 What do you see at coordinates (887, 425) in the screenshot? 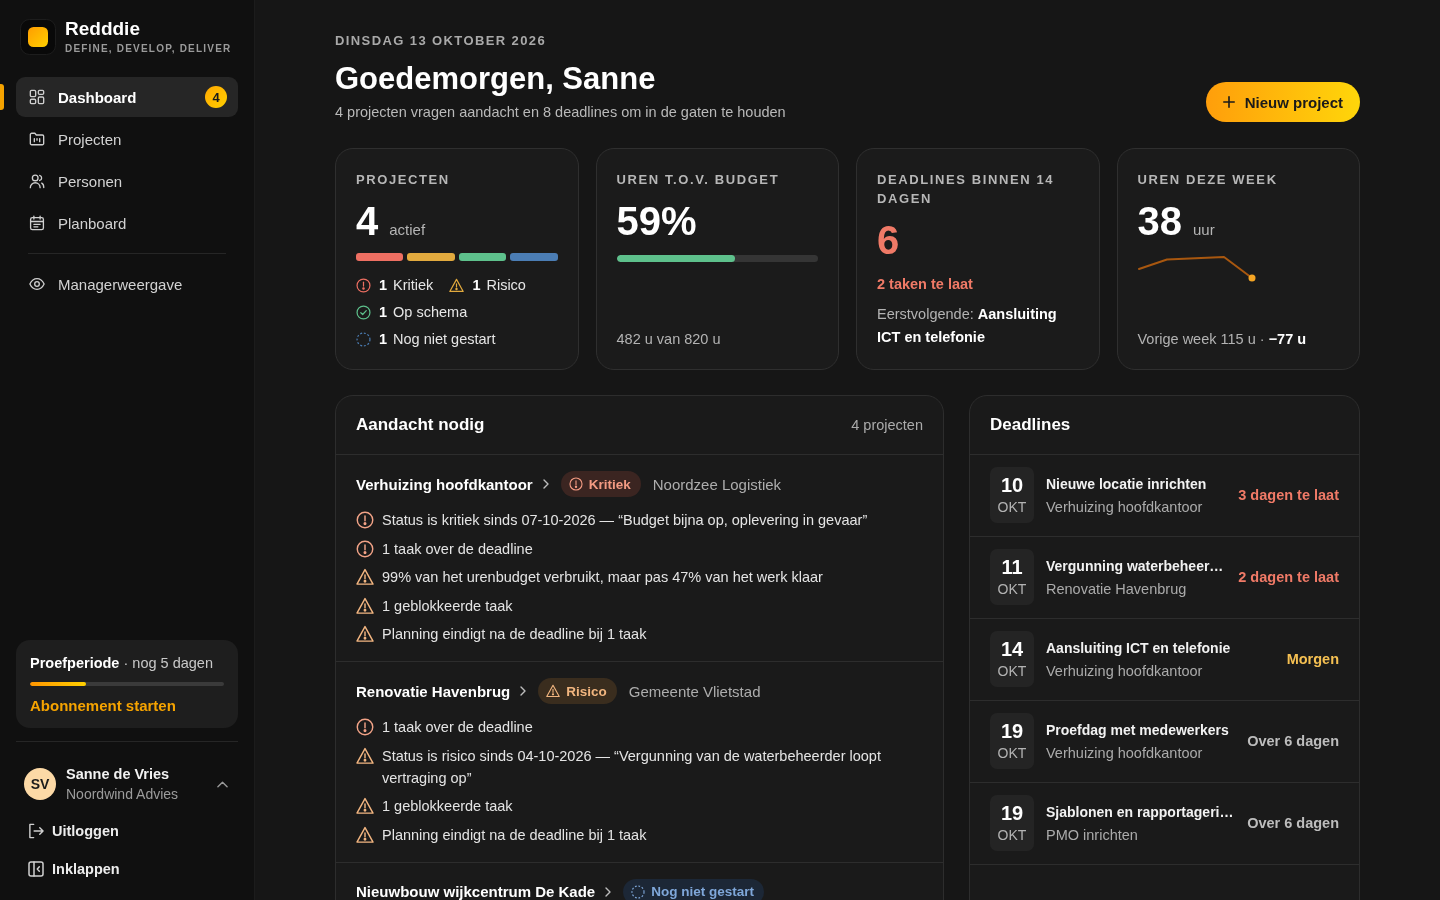
I see `project-count: 4 projecten` at bounding box center [887, 425].